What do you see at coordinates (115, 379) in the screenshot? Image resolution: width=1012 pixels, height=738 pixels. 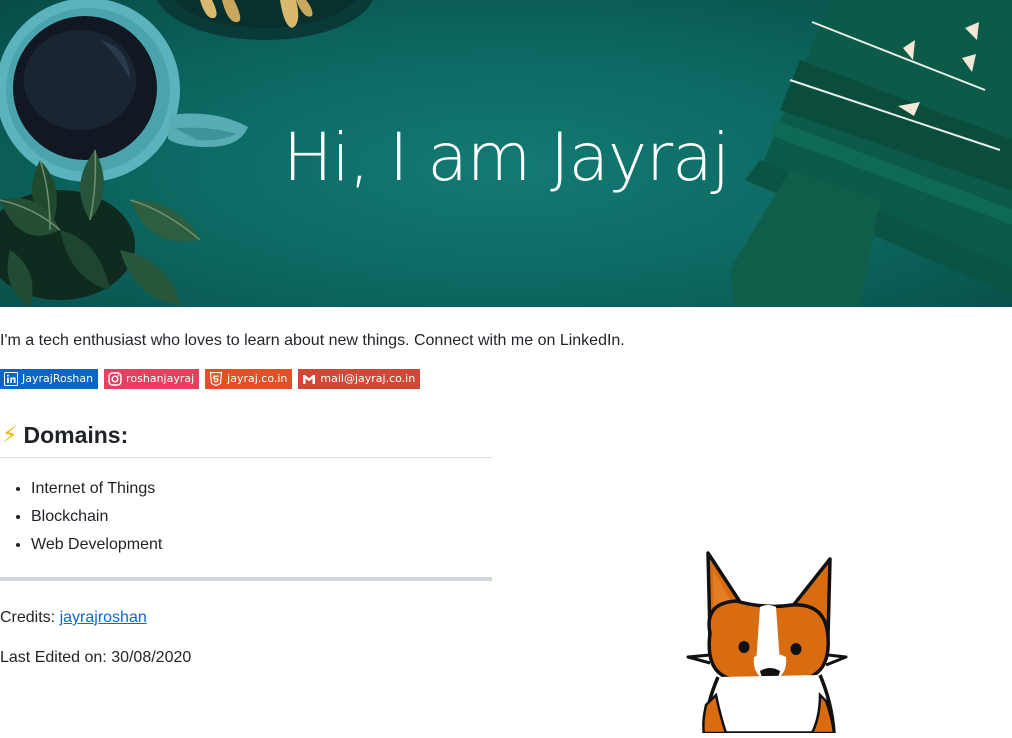 I see `instagram-icon` at bounding box center [115, 379].